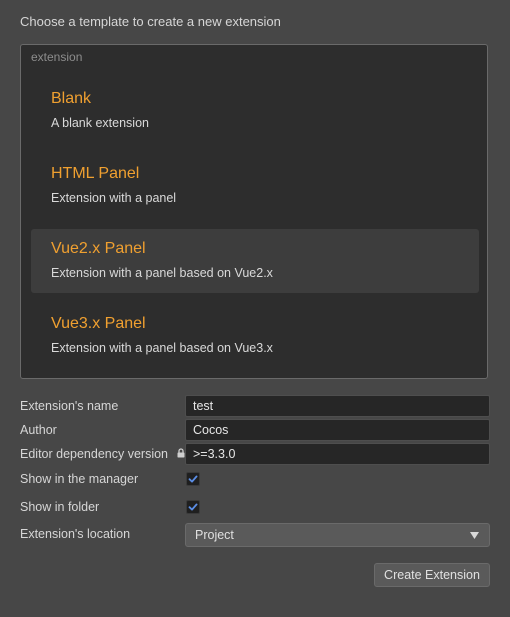  What do you see at coordinates (432, 575) in the screenshot?
I see `create-extension-button: Create Extension` at bounding box center [432, 575].